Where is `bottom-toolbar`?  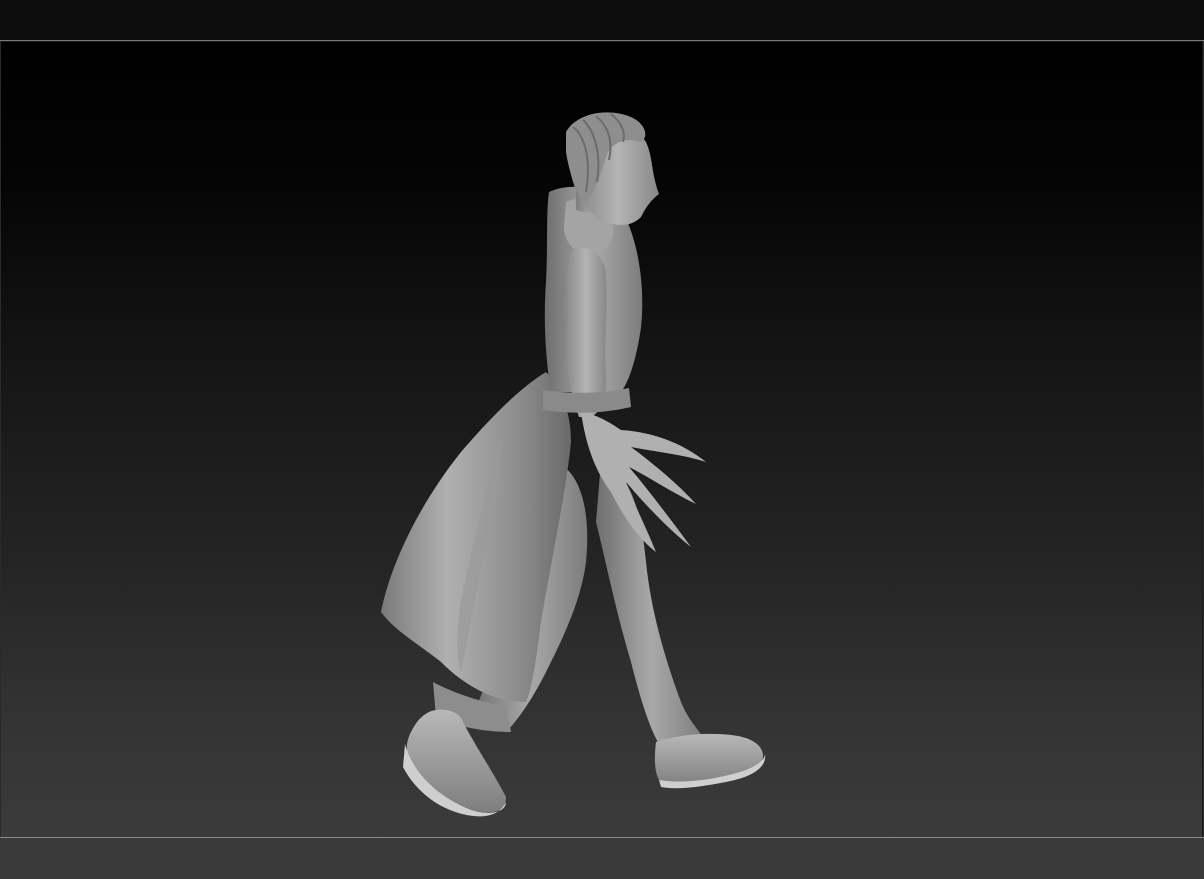
bottom-toolbar is located at coordinates (602, 858).